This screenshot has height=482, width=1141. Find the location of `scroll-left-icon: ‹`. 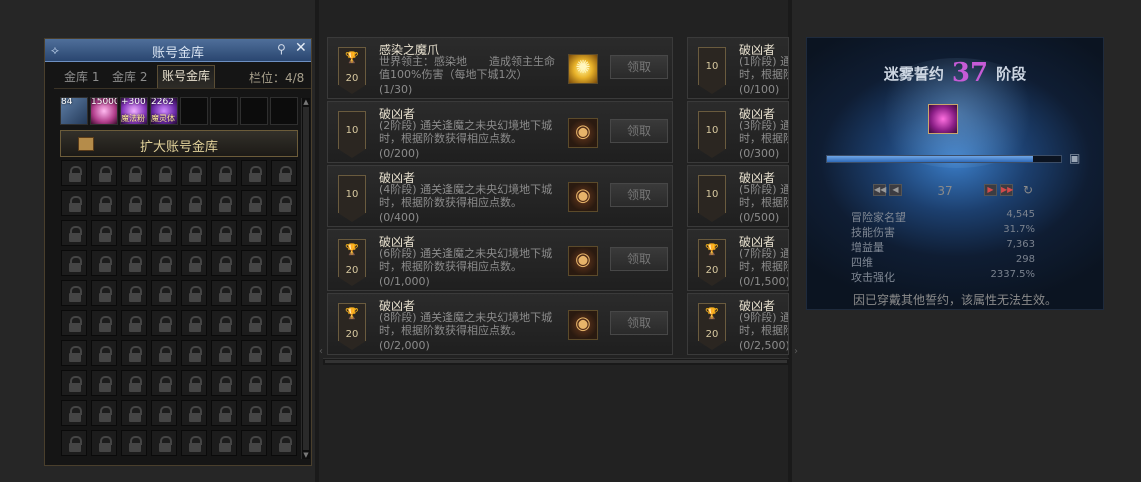

scroll-left-icon: ‹ is located at coordinates (321, 352).